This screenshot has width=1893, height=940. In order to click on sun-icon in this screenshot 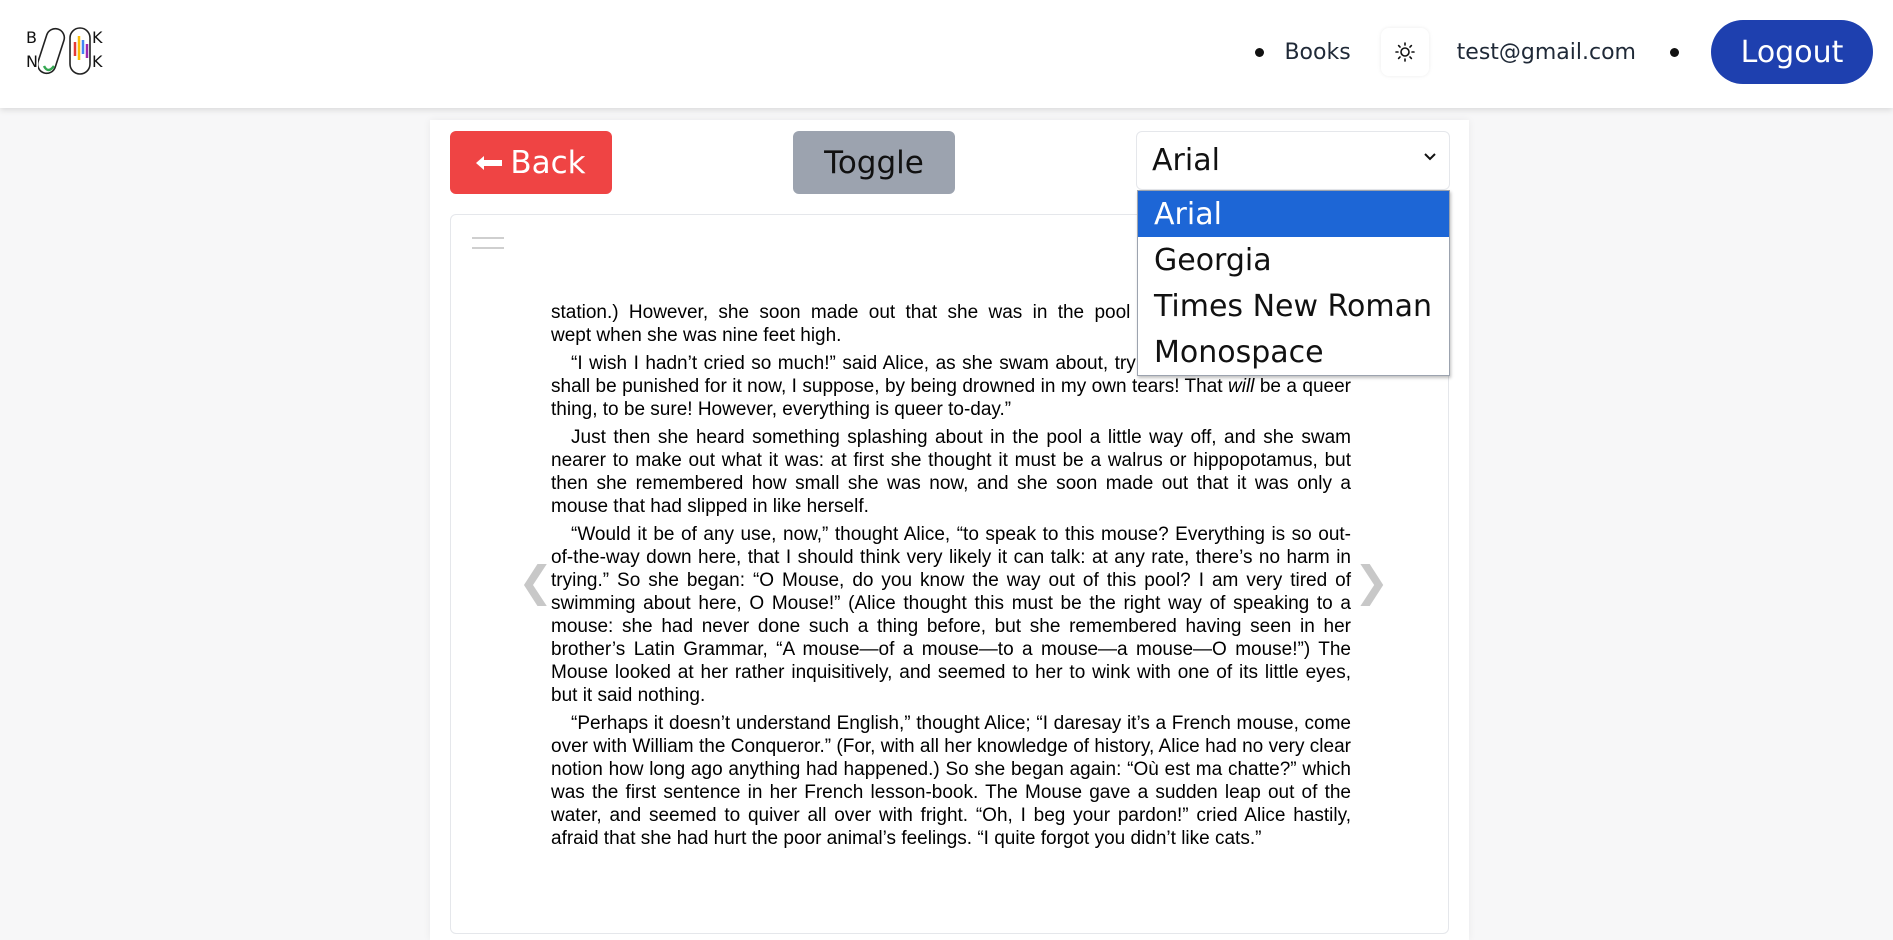, I will do `click(1404, 52)`.